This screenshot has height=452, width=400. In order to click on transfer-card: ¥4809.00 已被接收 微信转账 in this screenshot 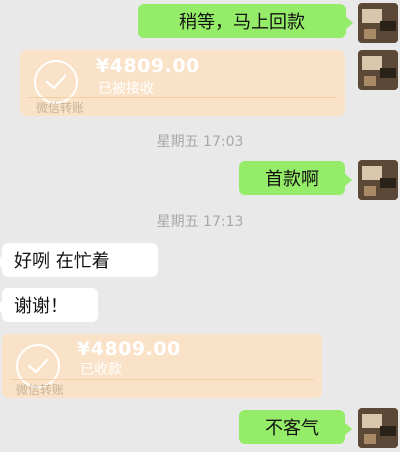, I will do `click(182, 83)`.